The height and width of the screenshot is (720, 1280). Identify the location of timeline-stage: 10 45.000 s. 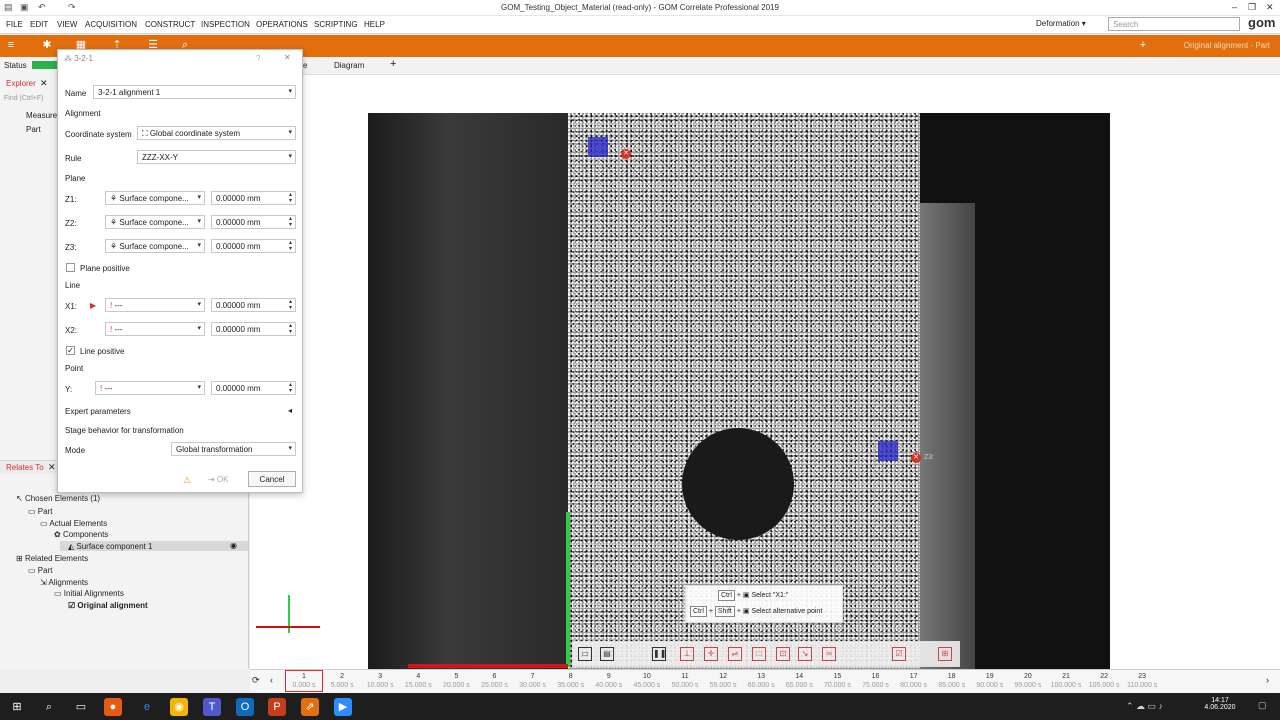
(647, 681).